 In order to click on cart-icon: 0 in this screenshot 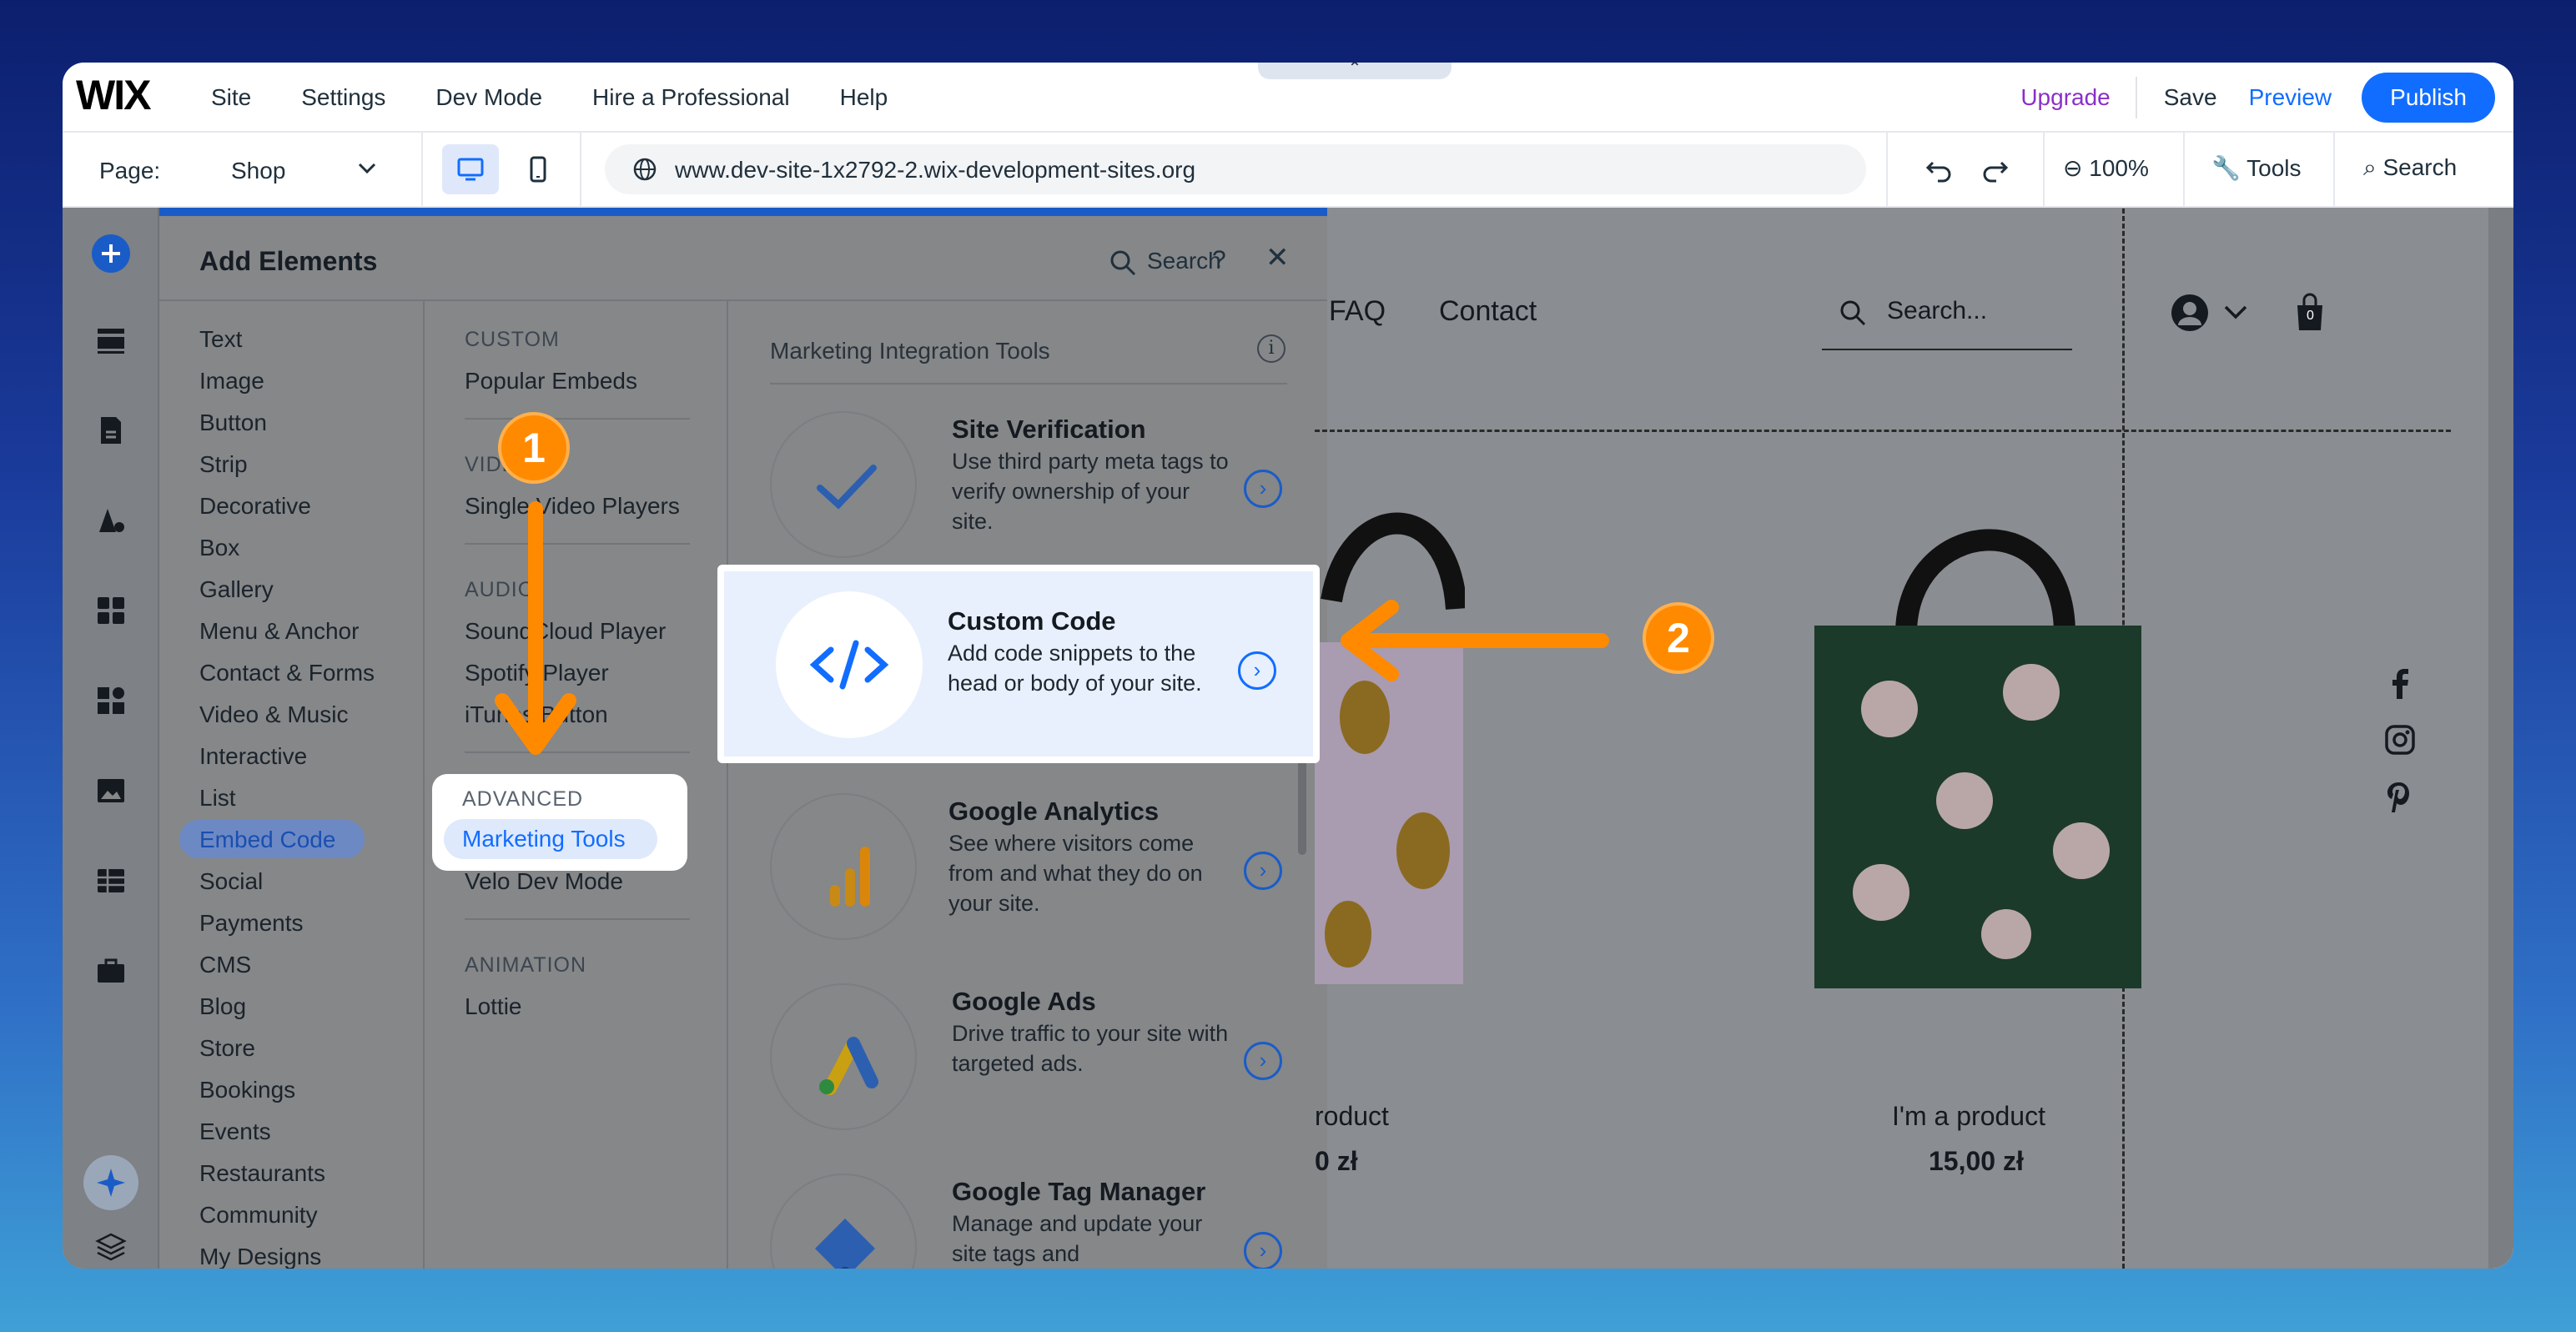, I will do `click(2309, 312)`.